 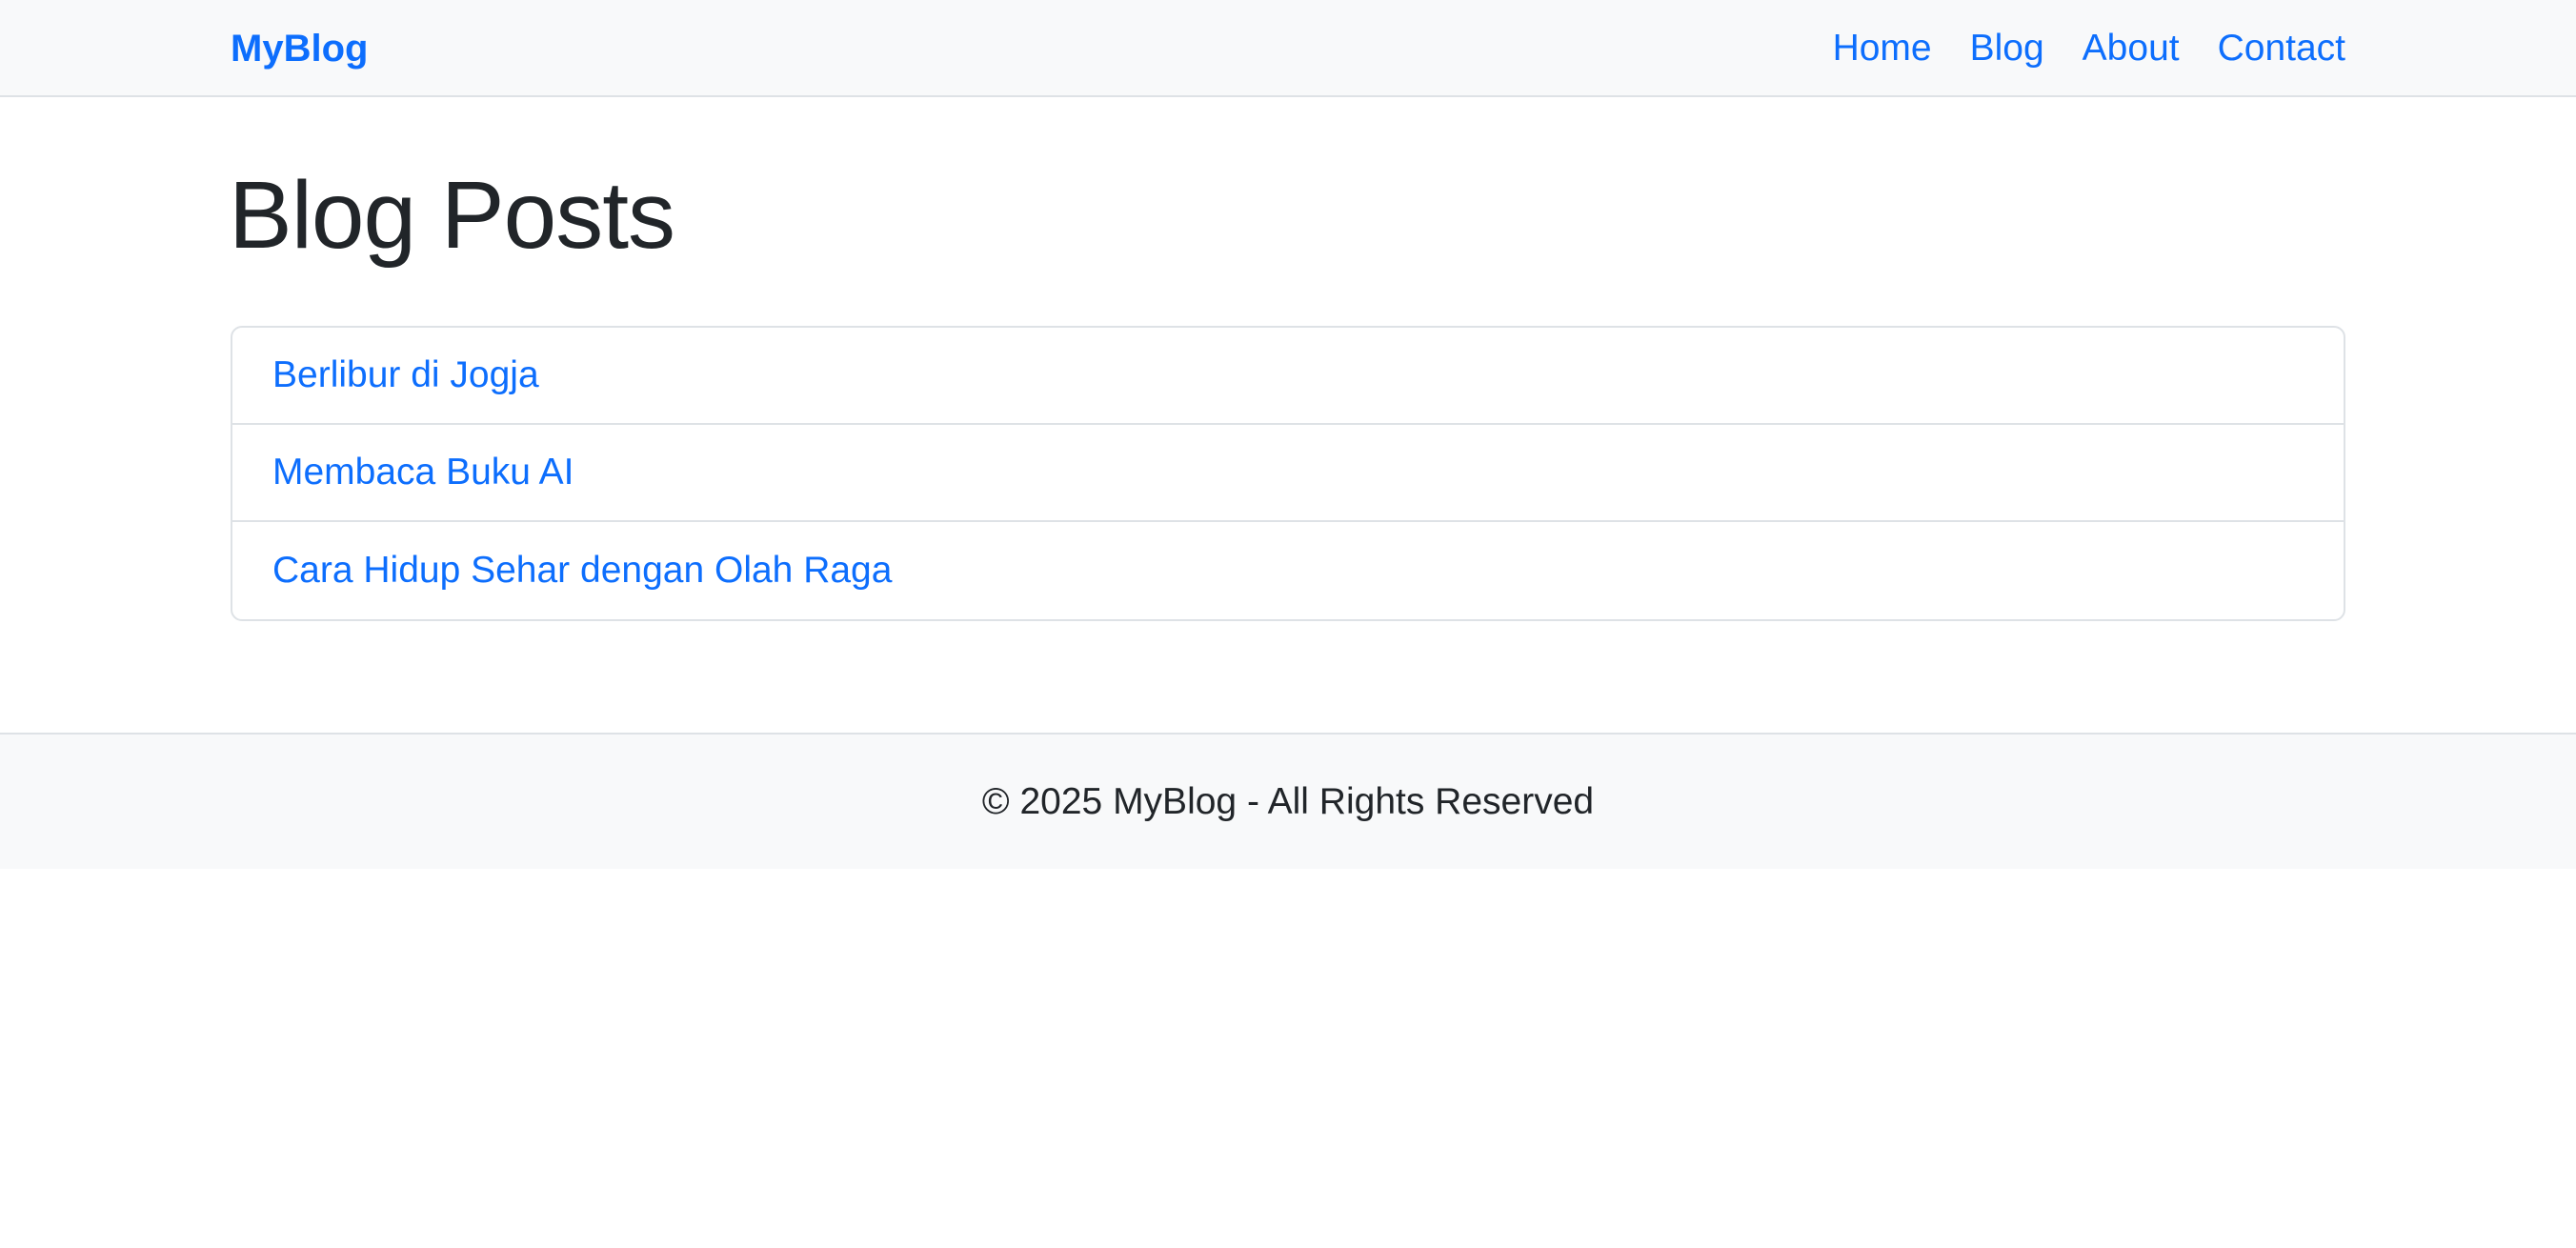 I want to click on post-link: Cara Hidup Sehar dengan Olah Raga, so click(x=582, y=571).